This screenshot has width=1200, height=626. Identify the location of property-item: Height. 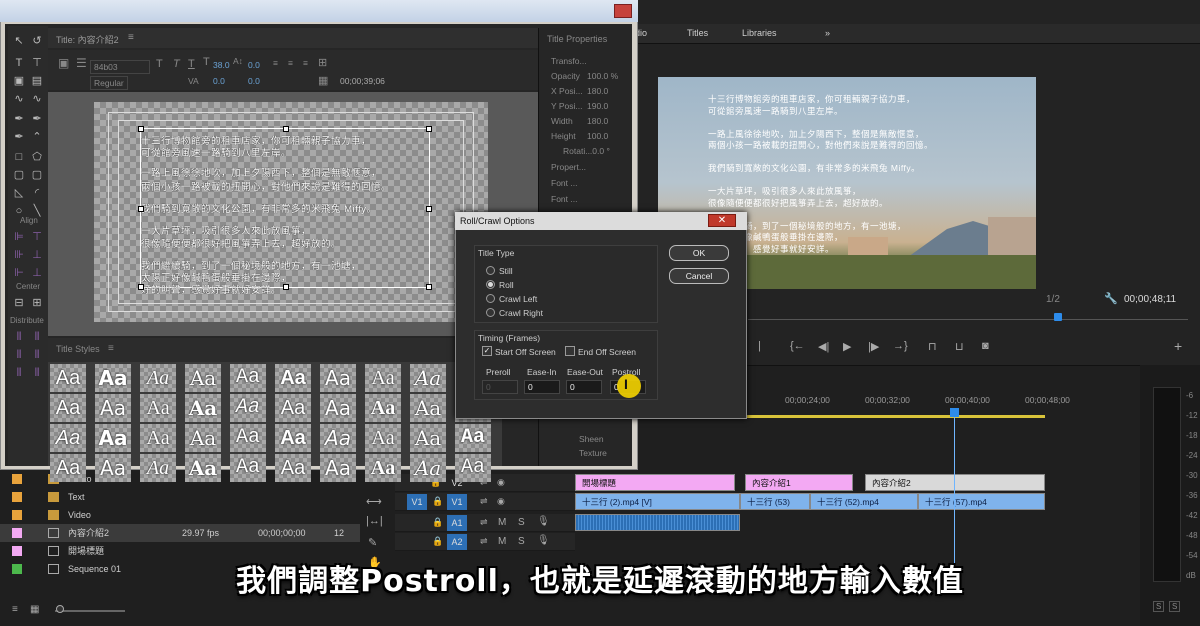
(563, 136).